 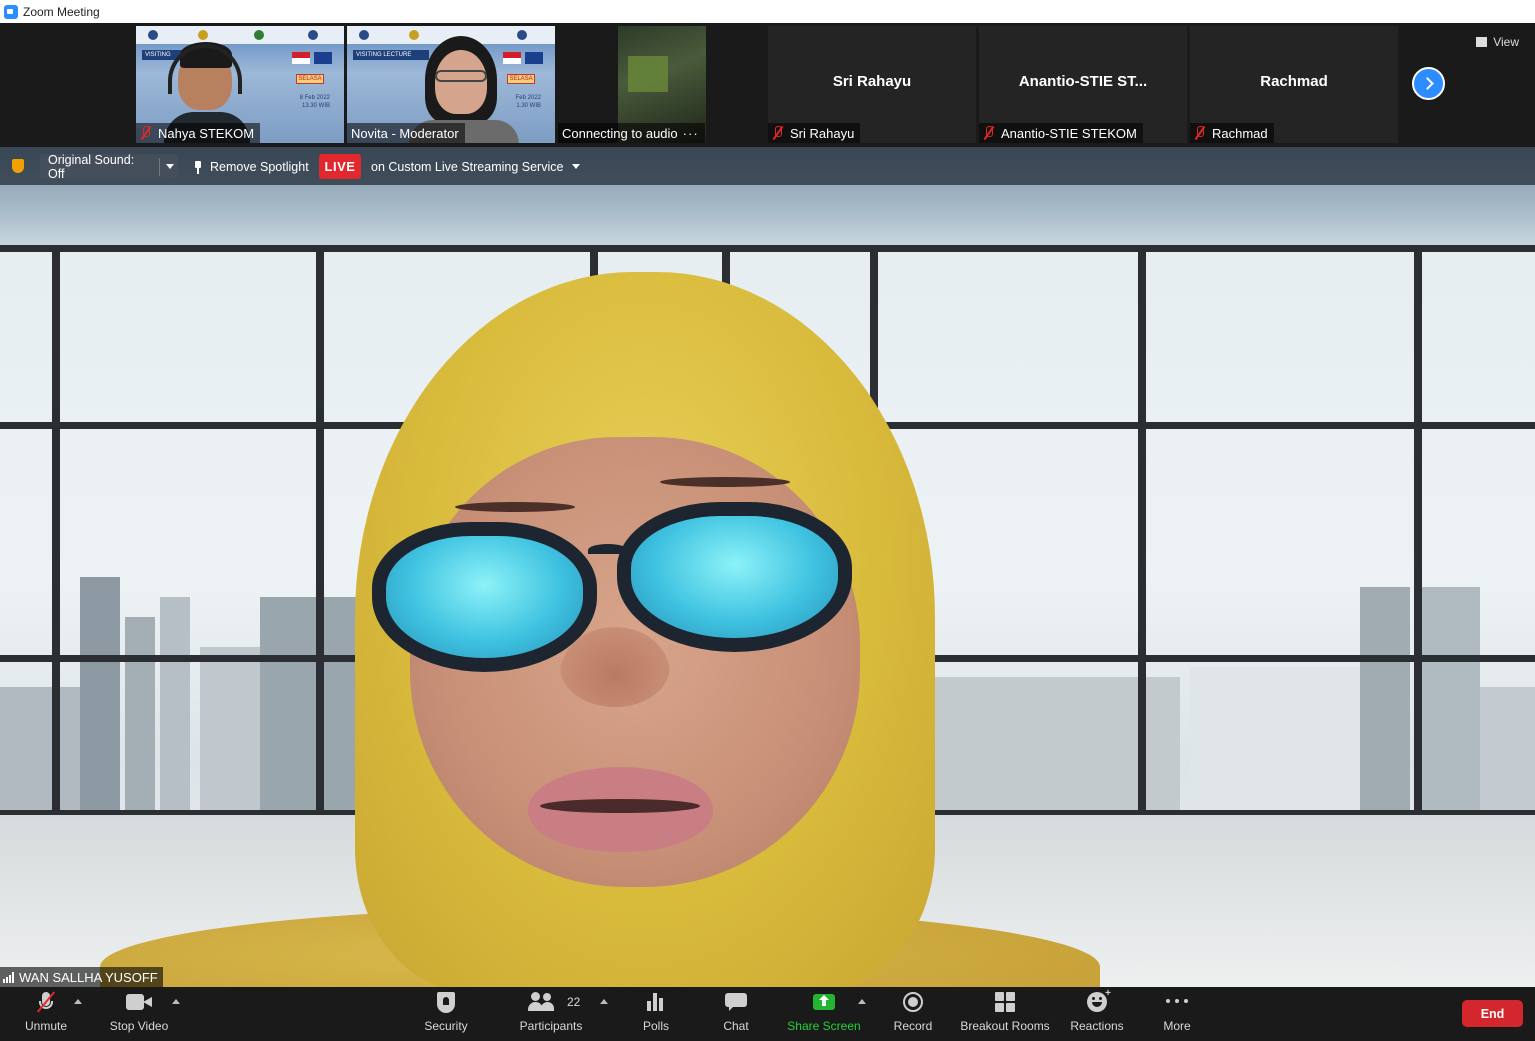 I want to click on chat-bubble-icon, so click(x=736, y=1002).